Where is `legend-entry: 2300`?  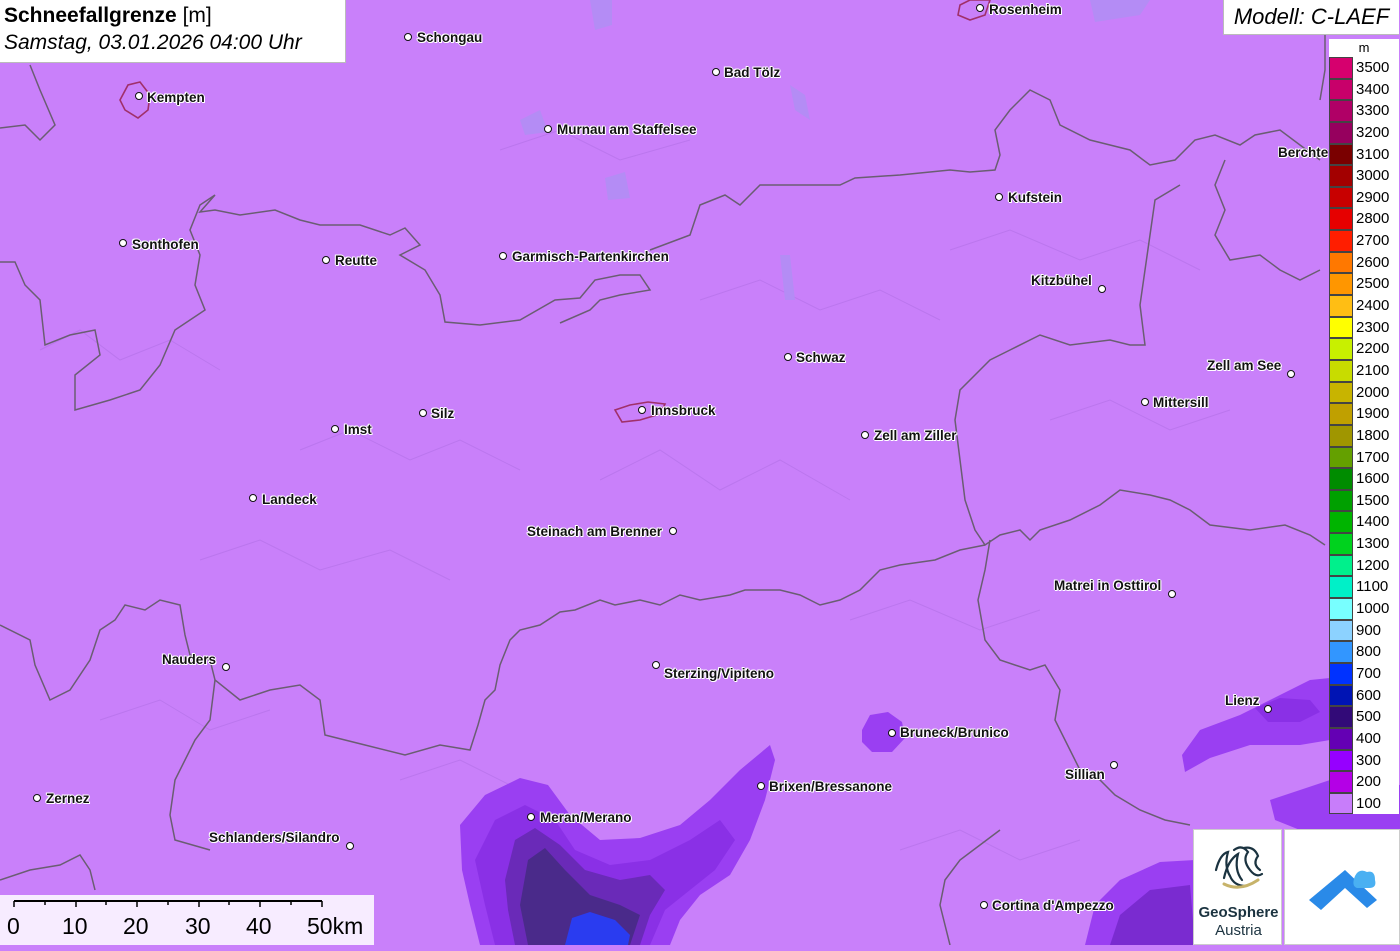 legend-entry: 2300 is located at coordinates (1364, 327).